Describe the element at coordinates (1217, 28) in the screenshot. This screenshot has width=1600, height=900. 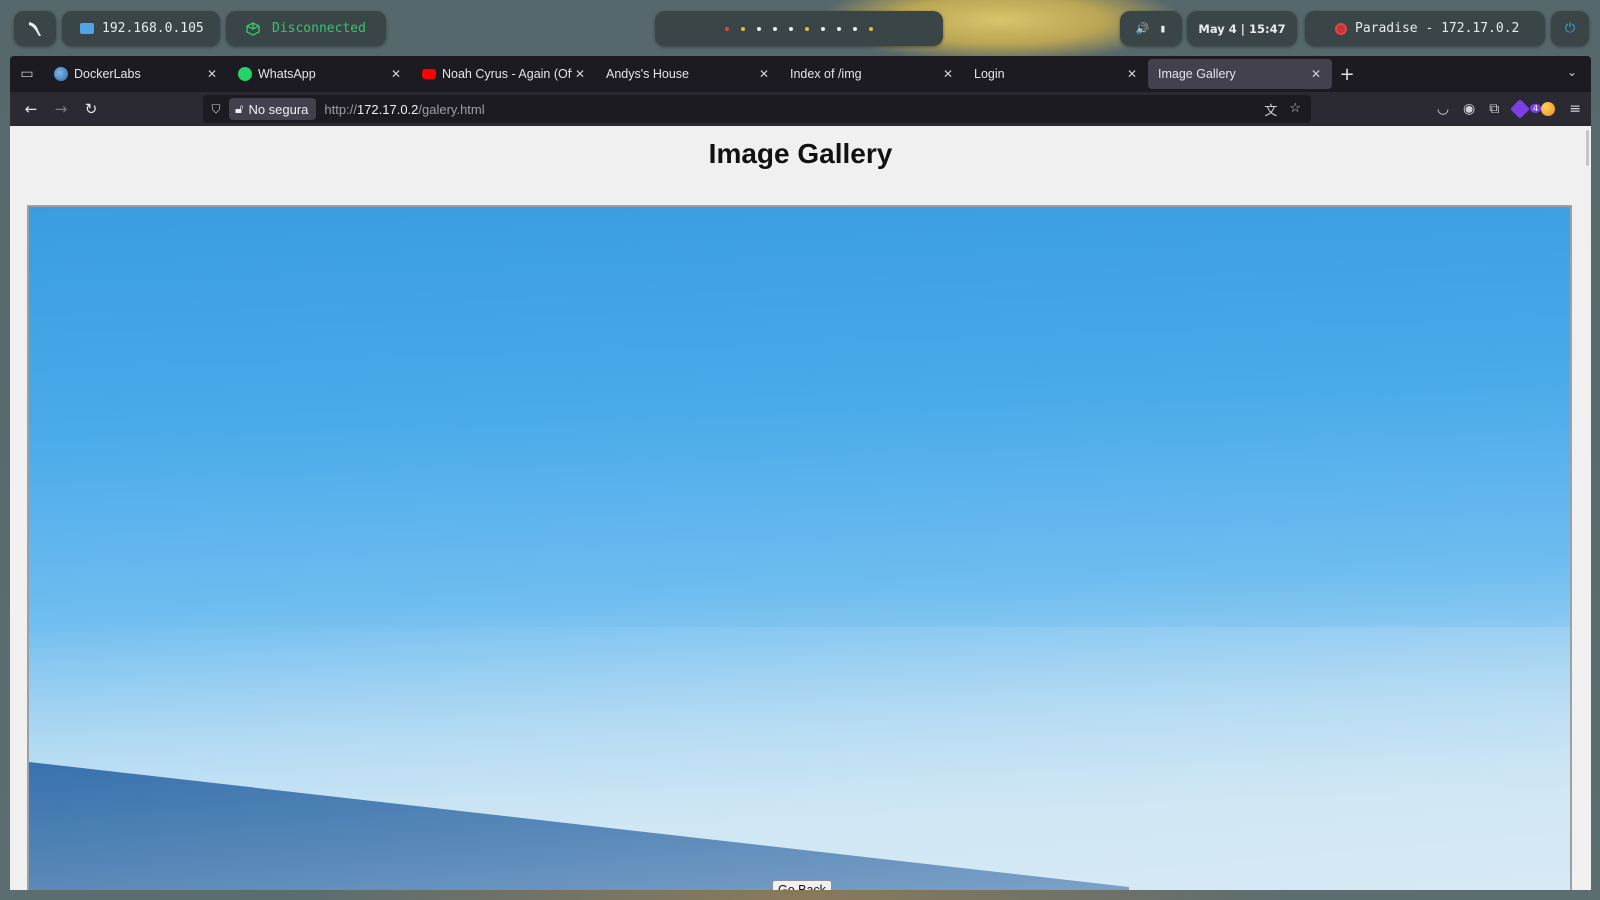
I see `date-text: May 4` at that location.